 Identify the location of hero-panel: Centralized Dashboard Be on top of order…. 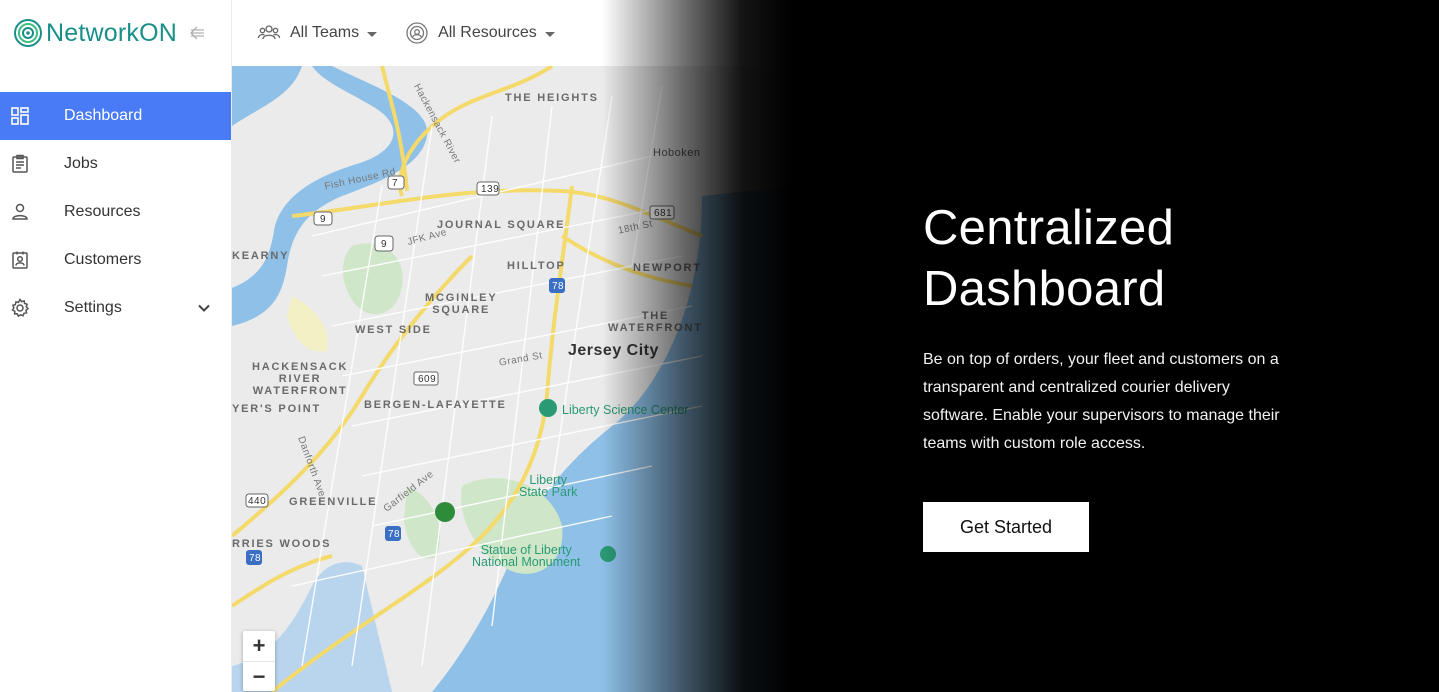
(1113, 375).